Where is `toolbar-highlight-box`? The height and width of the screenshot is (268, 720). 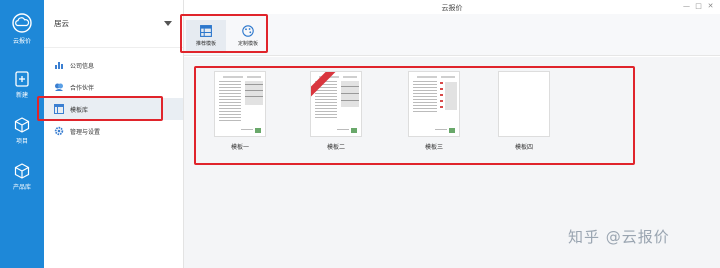 toolbar-highlight-box is located at coordinates (224, 33).